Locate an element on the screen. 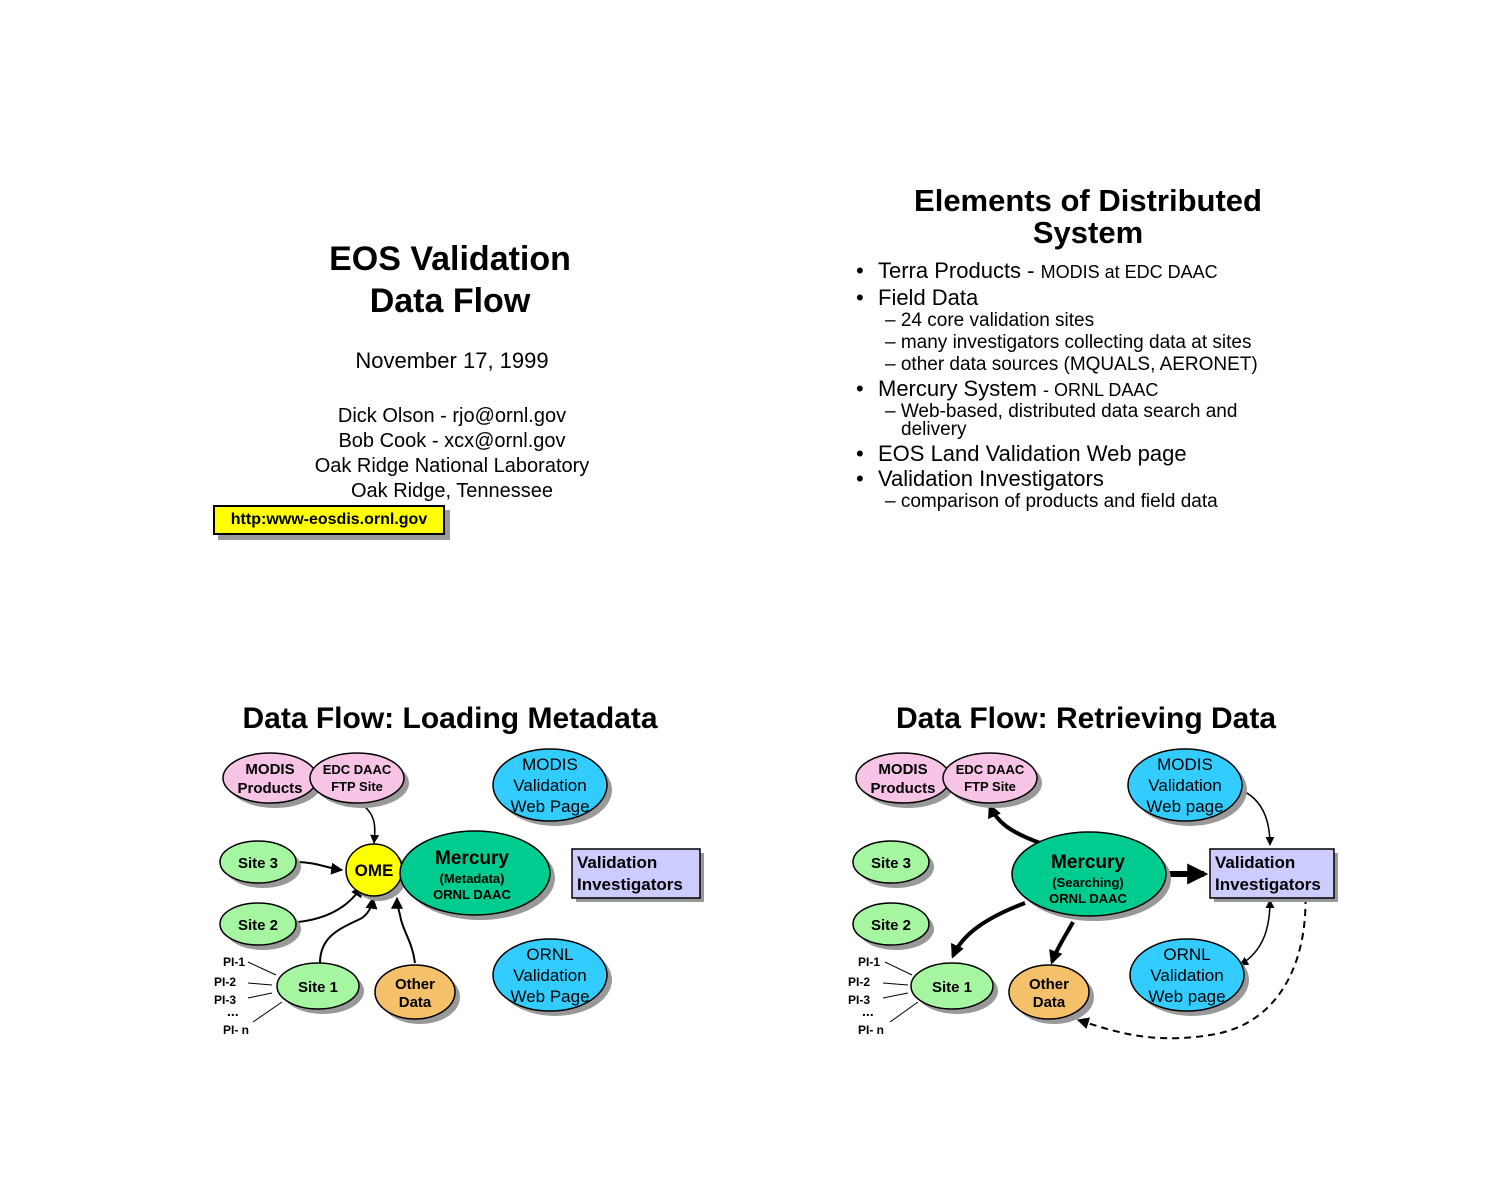 The image size is (1500, 1200). other-data-4-label-1: Other is located at coordinates (1049, 984).